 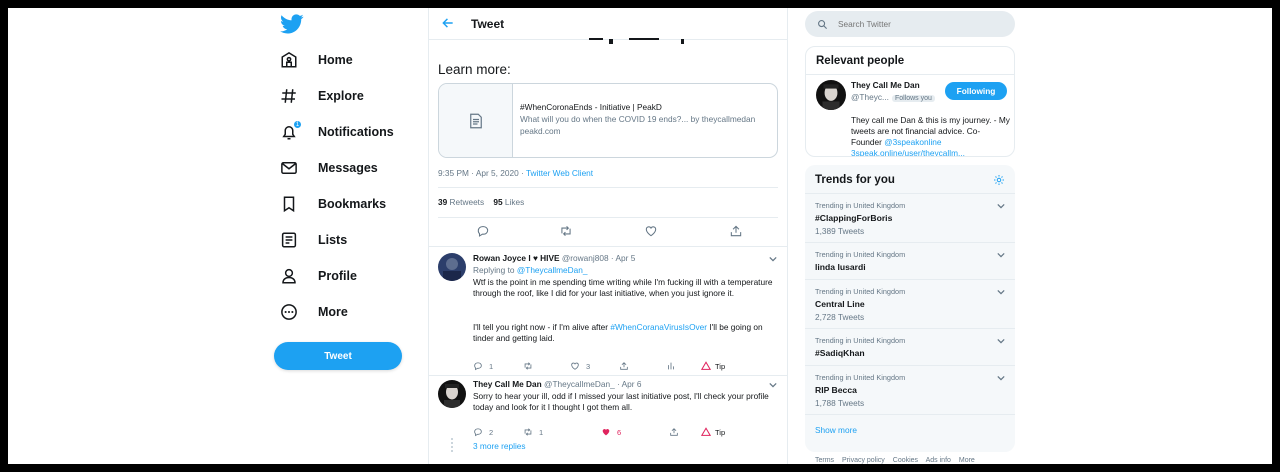 What do you see at coordinates (967, 460) in the screenshot?
I see `footer-link-more: More` at bounding box center [967, 460].